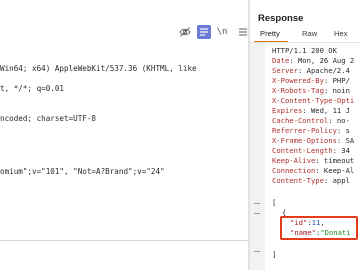 Image resolution: width=360 pixels, height=270 pixels. I want to click on header-line: X-Powered-By: PHP/, so click(311, 81).